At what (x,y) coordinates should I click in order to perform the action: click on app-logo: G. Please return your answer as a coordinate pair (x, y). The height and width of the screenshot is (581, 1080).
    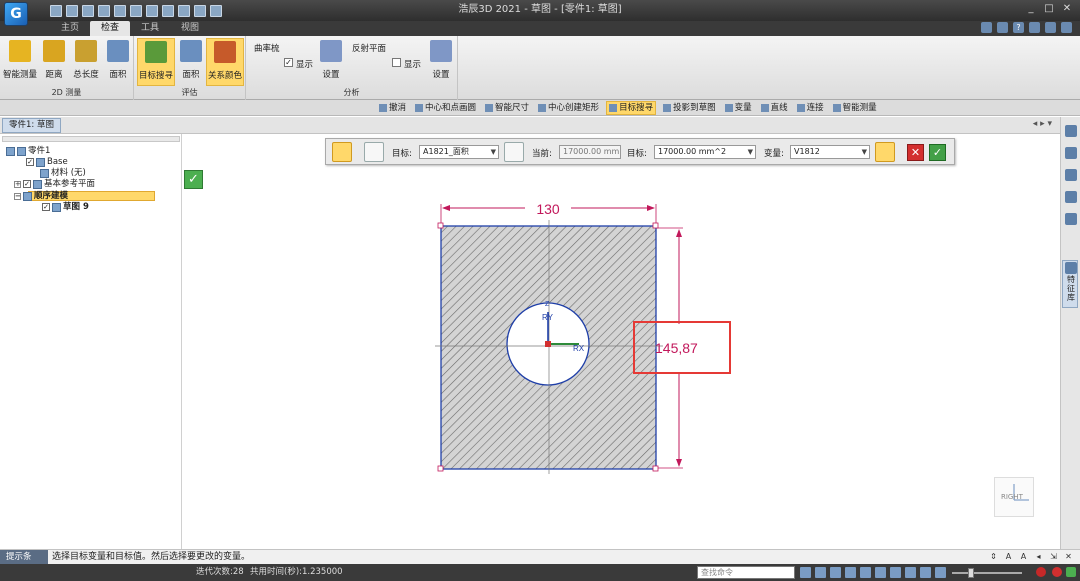
    Looking at the image, I should click on (16, 14).